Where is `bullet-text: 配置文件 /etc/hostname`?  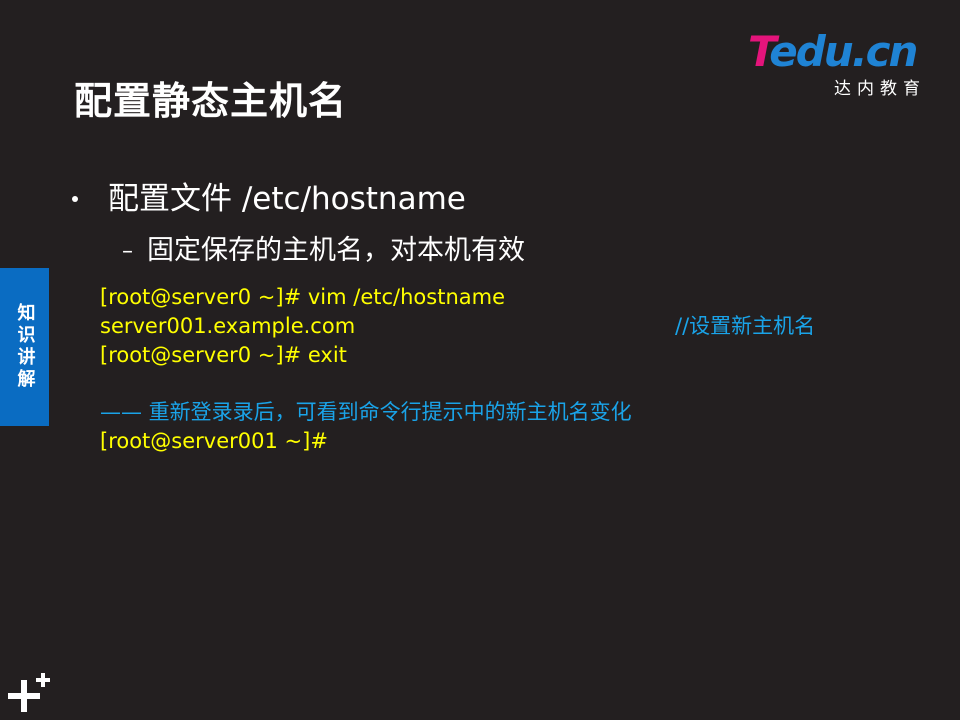
bullet-text: 配置文件 /etc/hostname is located at coordinates (287, 199).